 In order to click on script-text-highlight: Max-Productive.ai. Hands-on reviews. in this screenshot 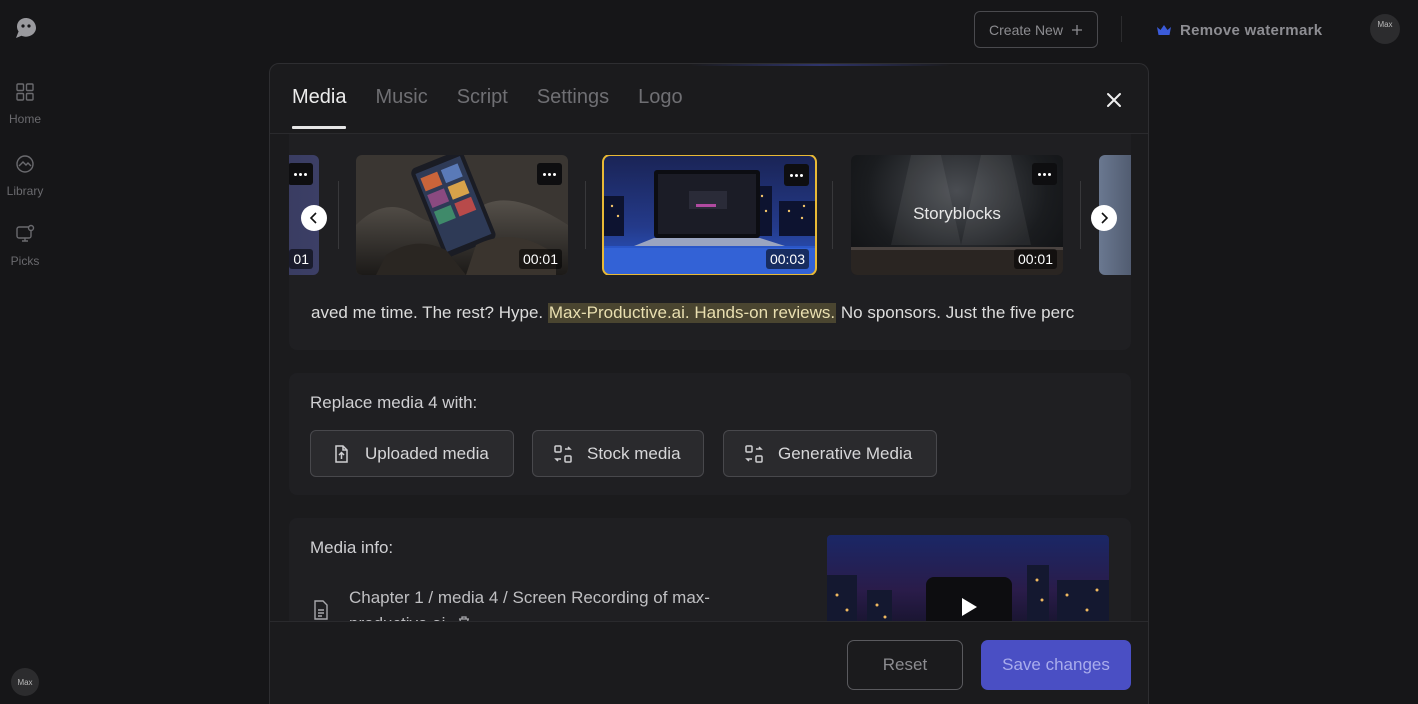, I will do `click(692, 313)`.